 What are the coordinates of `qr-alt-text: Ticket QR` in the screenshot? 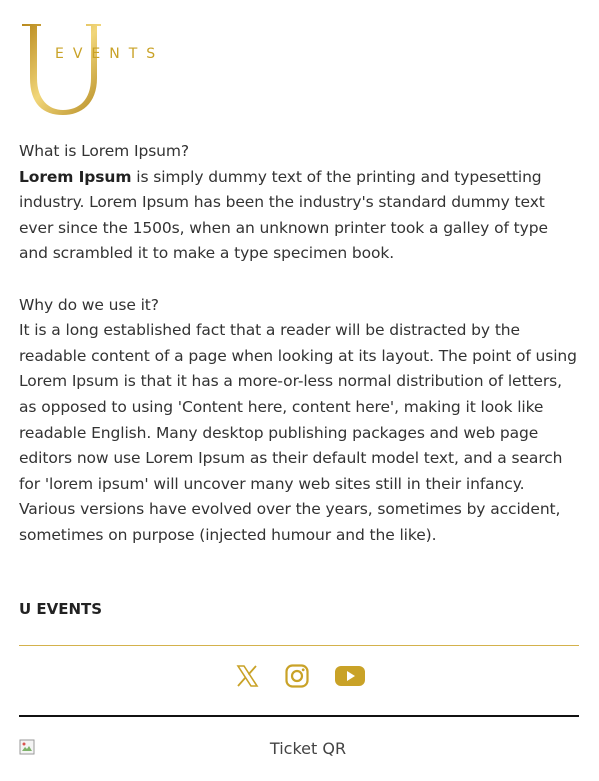 It's located at (308, 748).